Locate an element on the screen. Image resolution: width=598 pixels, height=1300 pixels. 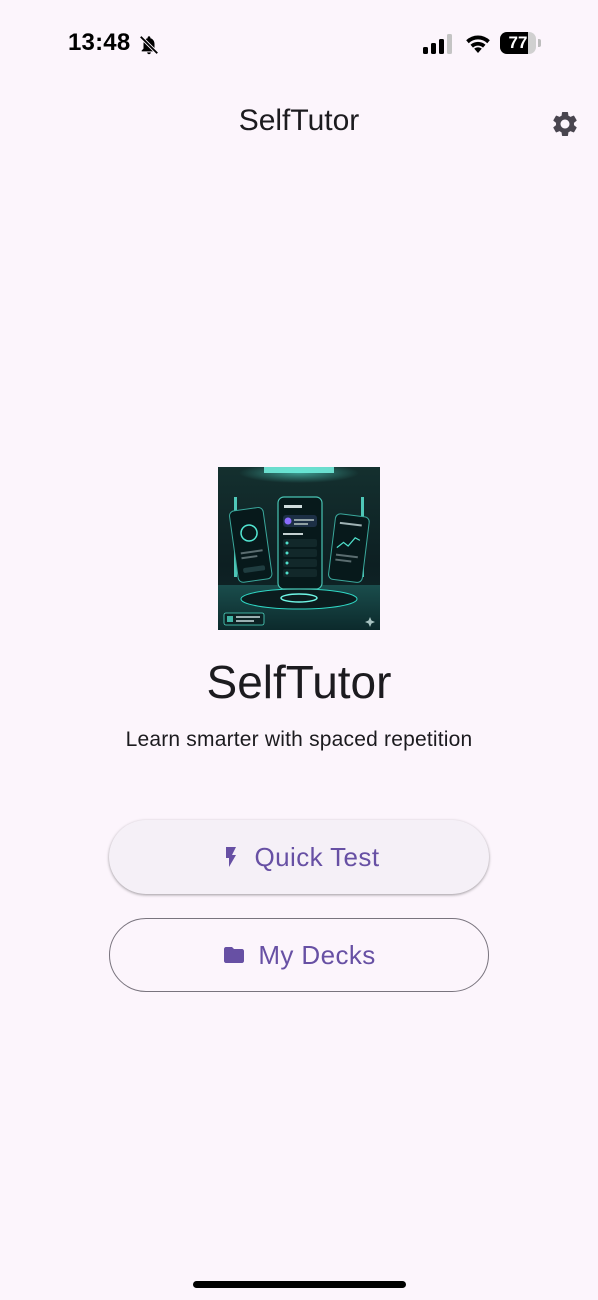
battery-cap is located at coordinates (539, 43).